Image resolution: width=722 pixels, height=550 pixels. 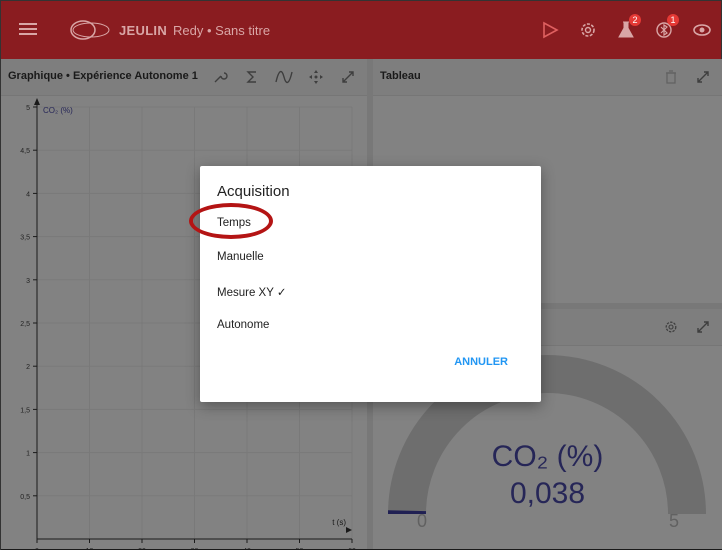 I want to click on app-toolbar: JEULIN Redy • Sans titre 2 1, so click(x=361, y=30).